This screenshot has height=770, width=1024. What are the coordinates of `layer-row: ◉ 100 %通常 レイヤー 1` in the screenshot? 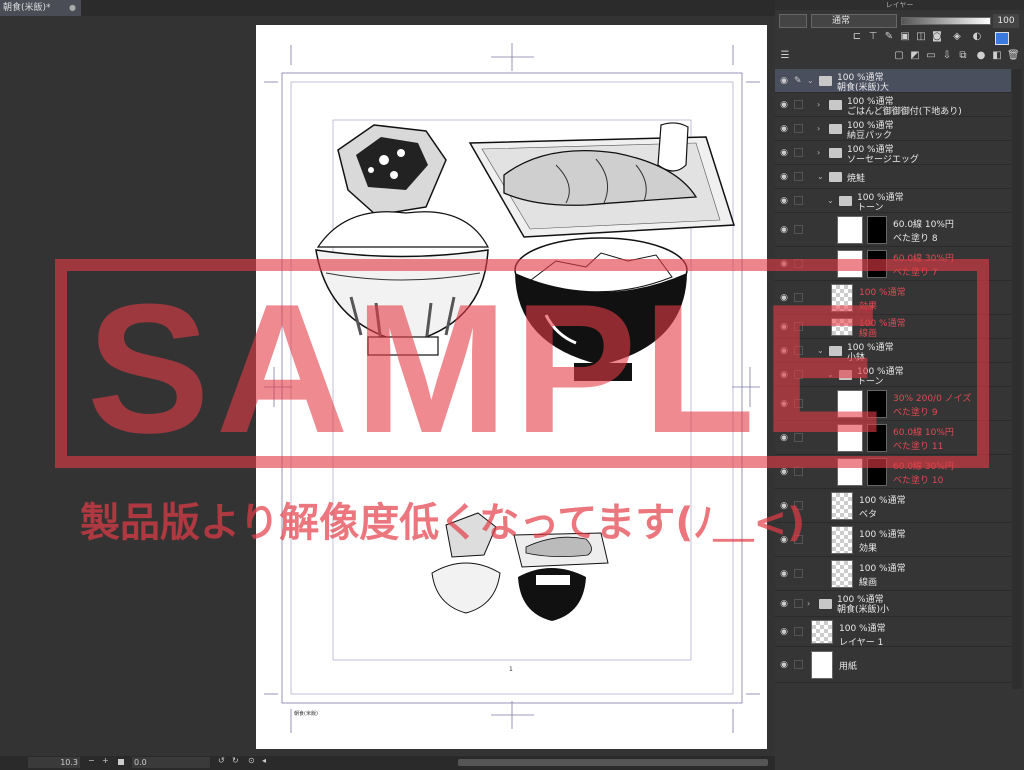 It's located at (893, 632).